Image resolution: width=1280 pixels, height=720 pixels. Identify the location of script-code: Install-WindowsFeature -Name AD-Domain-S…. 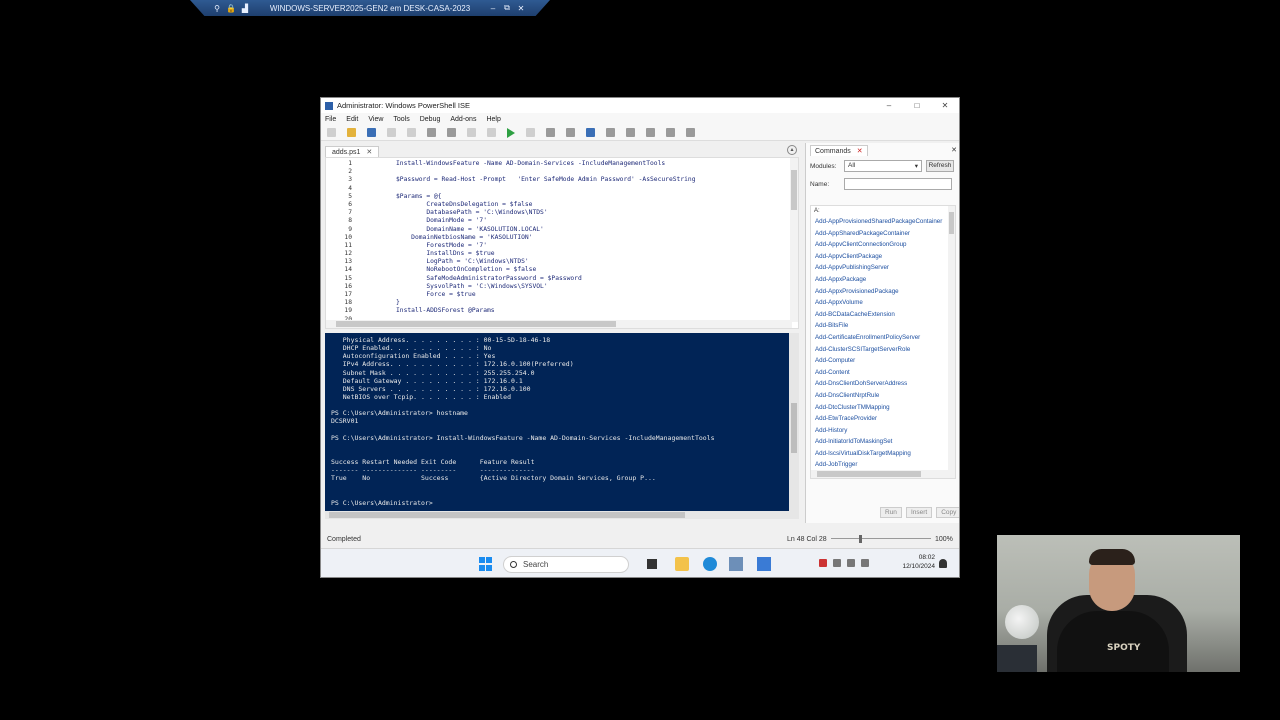
(596, 242).